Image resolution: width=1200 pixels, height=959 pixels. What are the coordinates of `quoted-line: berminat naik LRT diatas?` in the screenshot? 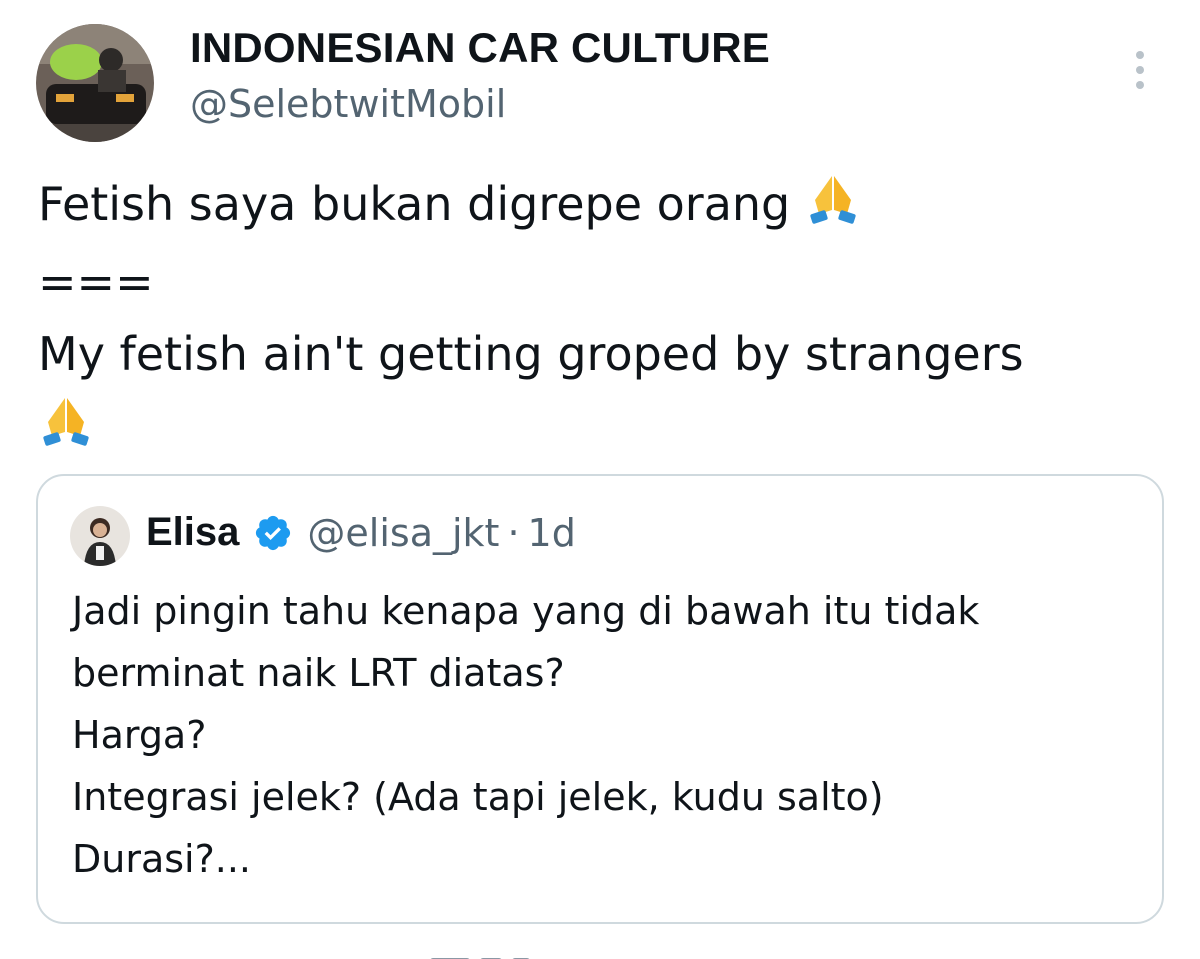 It's located at (318, 673).